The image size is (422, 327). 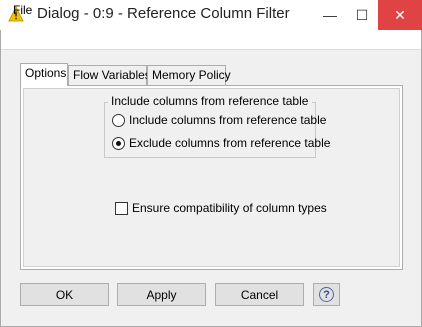 I want to click on window-title: Dialog - 0:9 - Reference Column Filter, so click(x=163, y=13).